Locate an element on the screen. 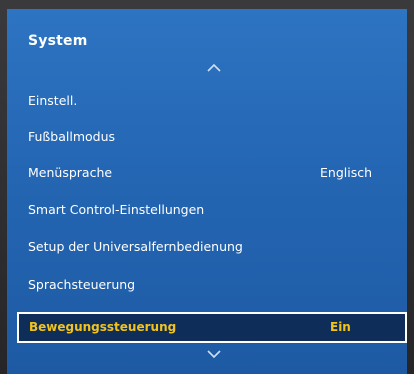  menu-item-label: Bewegungssteuerung is located at coordinates (103, 327).